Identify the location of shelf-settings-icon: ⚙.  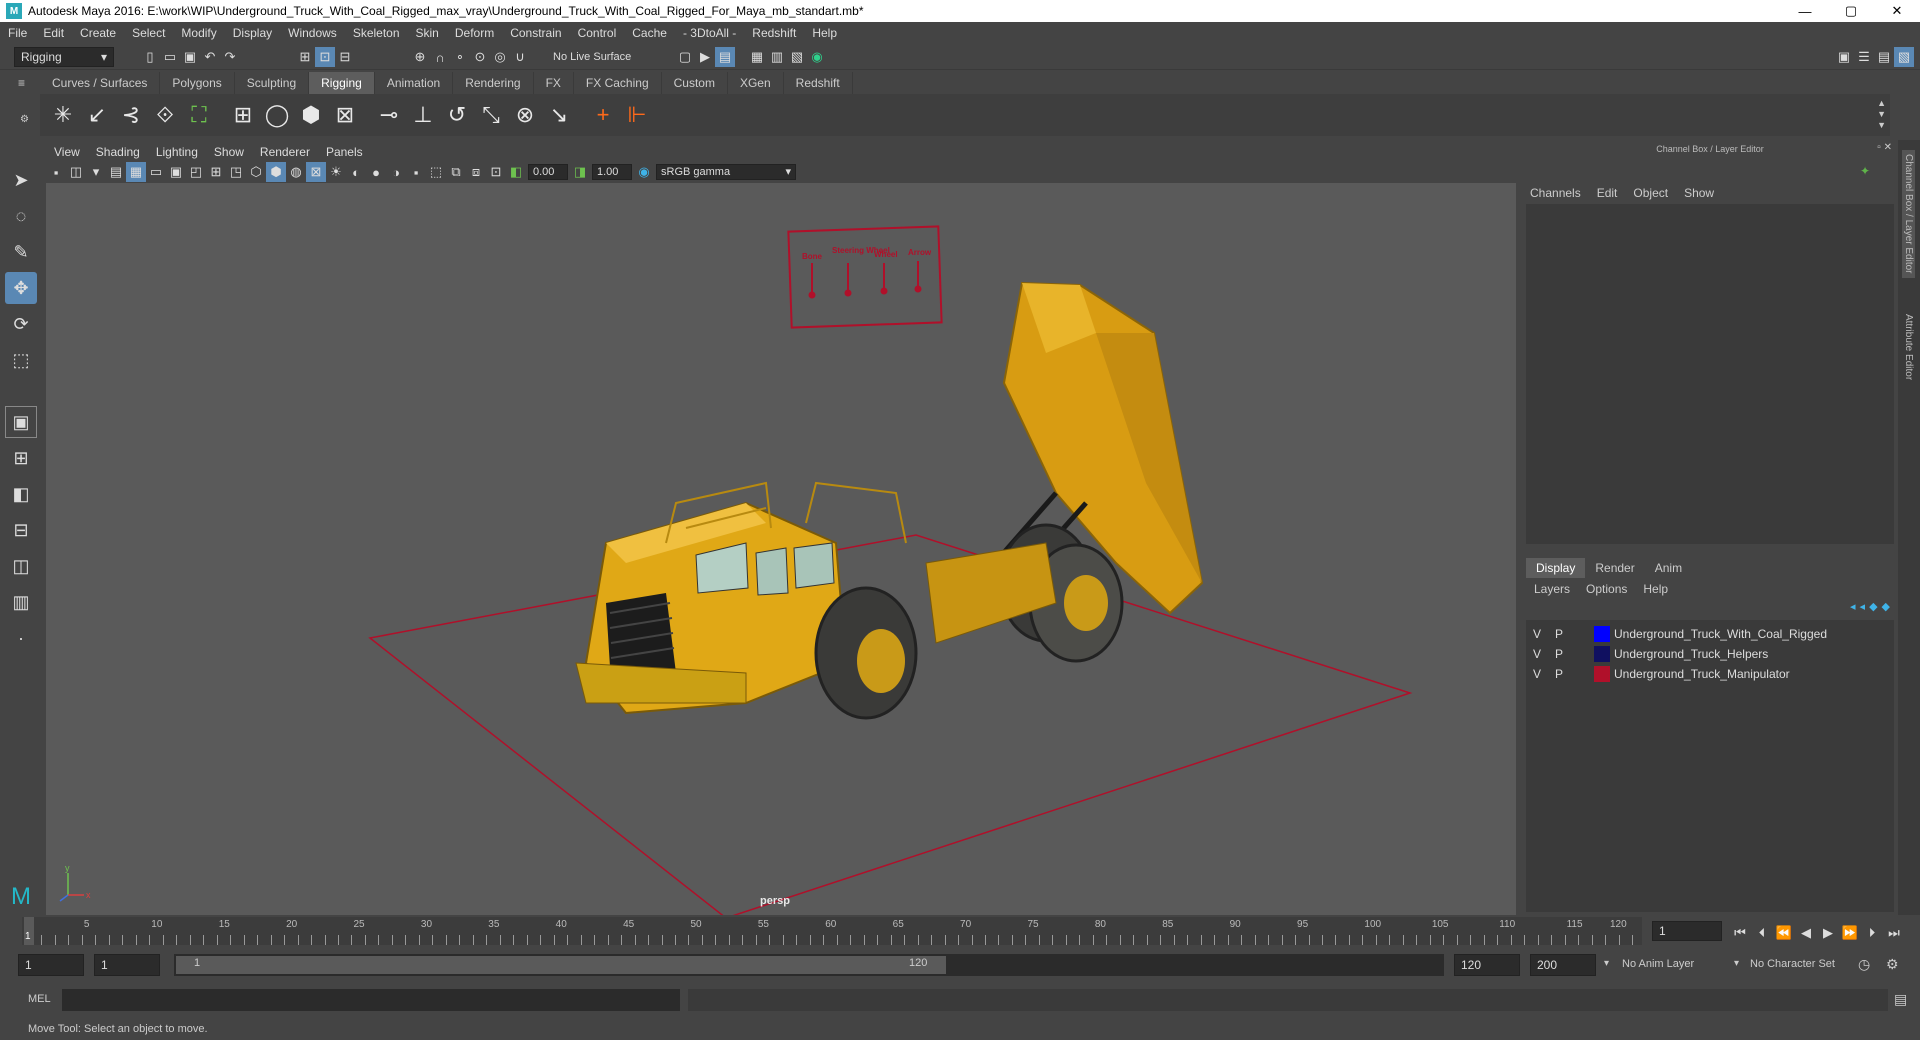
(24, 119).